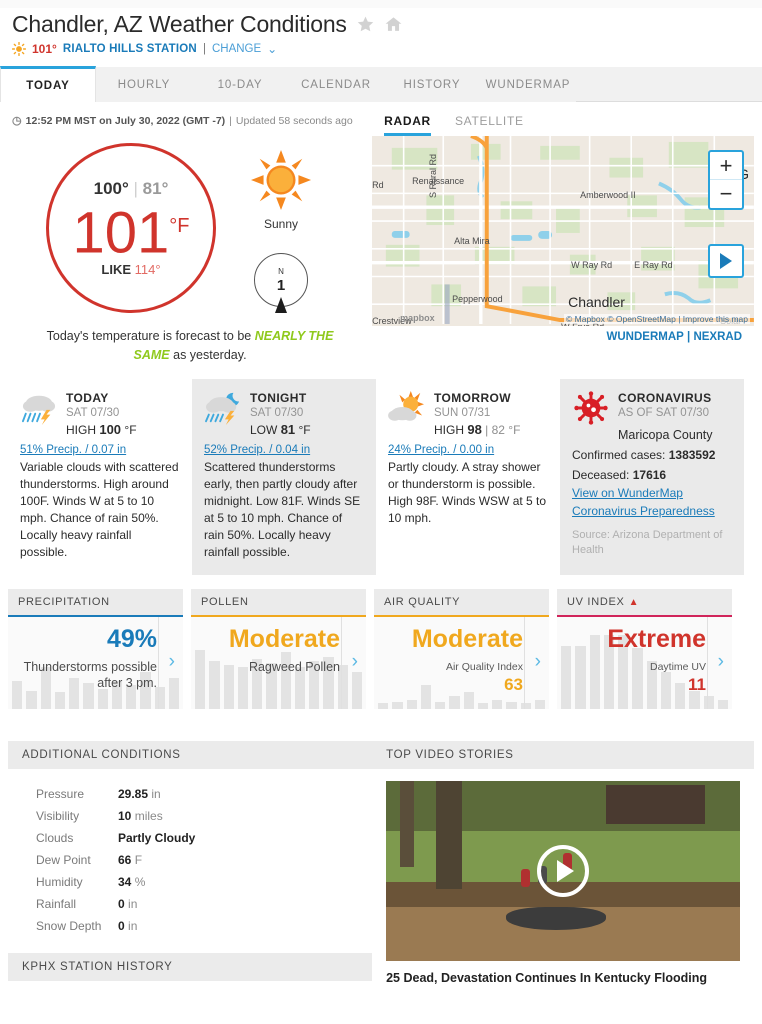 Image resolution: width=762 pixels, height=1024 pixels. I want to click on metric-card-uv-index: UV INDEX ▲ Extreme Daytime UV 11 ›, so click(644, 649).